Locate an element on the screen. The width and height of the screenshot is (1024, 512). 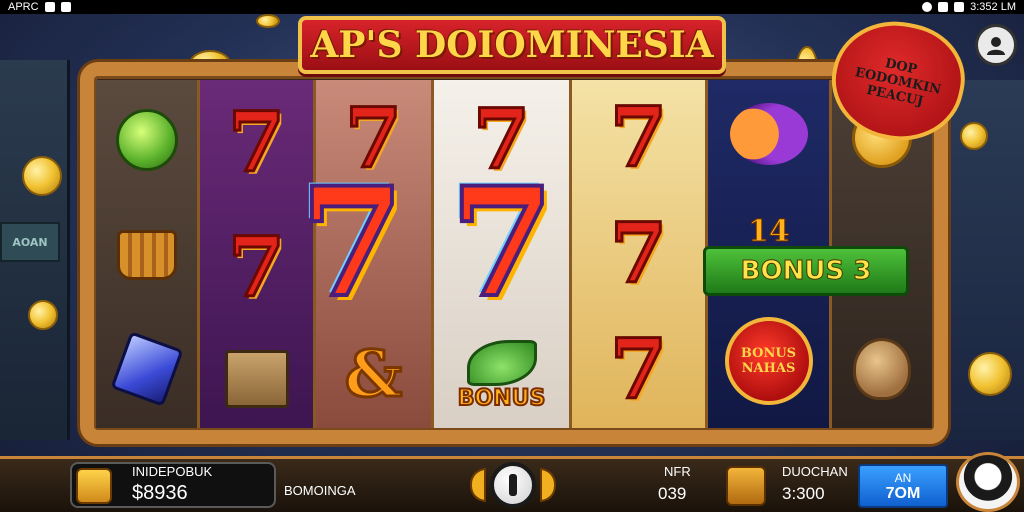
bonus-symbol: BONUS is located at coordinates (502, 376).